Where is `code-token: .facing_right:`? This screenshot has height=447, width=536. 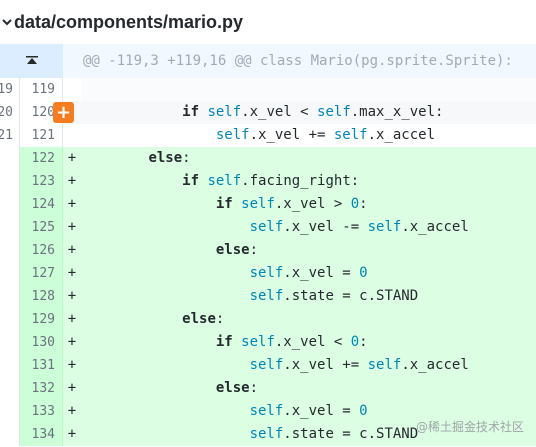 code-token: .facing_right: is located at coordinates (300, 181).